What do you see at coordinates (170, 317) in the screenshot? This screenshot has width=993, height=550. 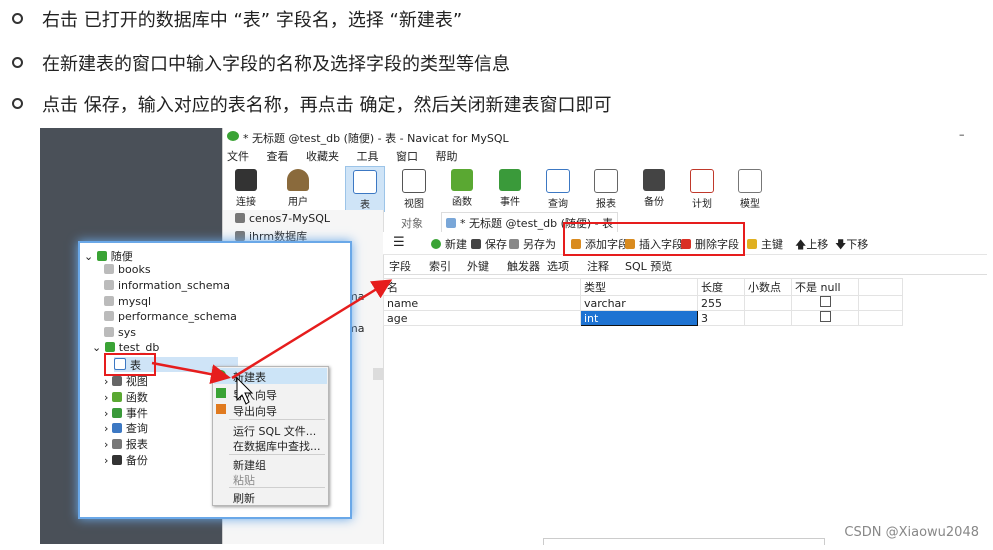 I see `tree-db: performance_schema` at bounding box center [170, 317].